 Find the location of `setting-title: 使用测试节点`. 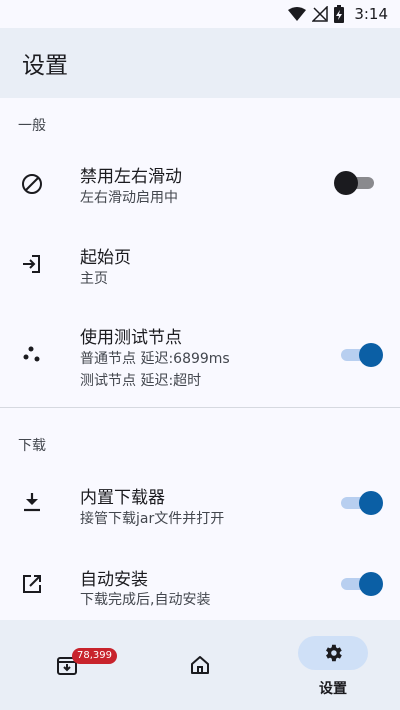

setting-title: 使用测试节点 is located at coordinates (131, 338).